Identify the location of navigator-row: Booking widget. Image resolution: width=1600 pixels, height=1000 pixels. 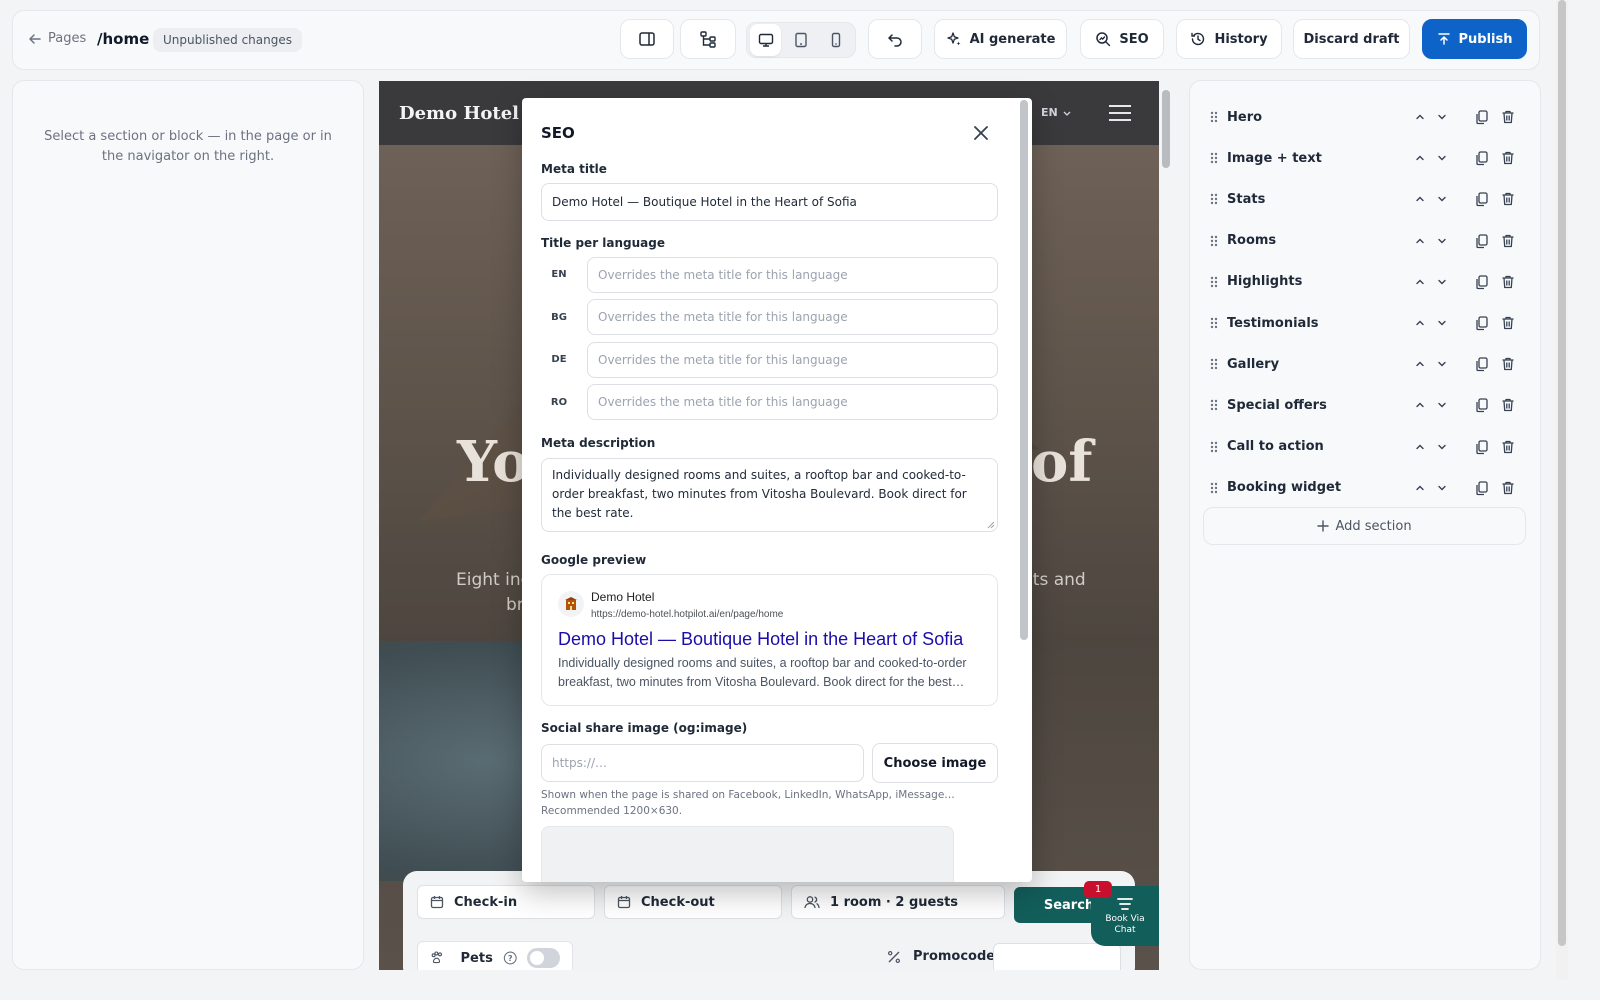
(1365, 488).